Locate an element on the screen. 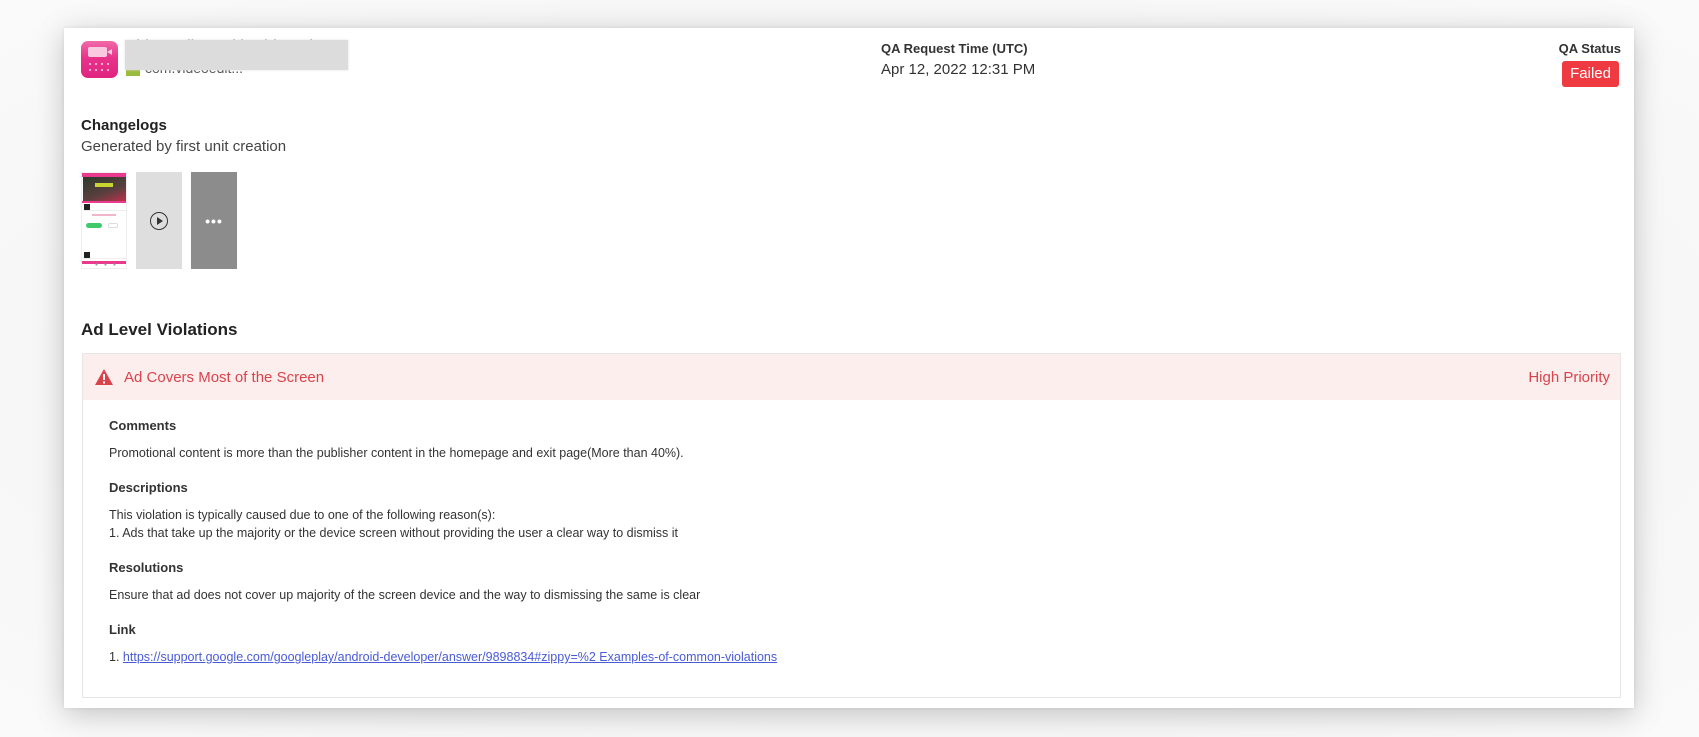  resolutions-label: Resolutions is located at coordinates (146, 567).